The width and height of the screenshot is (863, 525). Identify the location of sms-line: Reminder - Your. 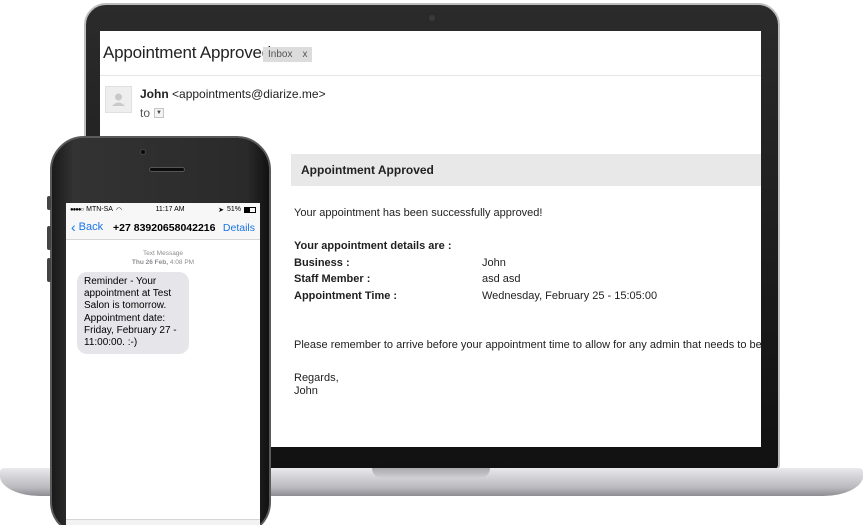
(120, 281).